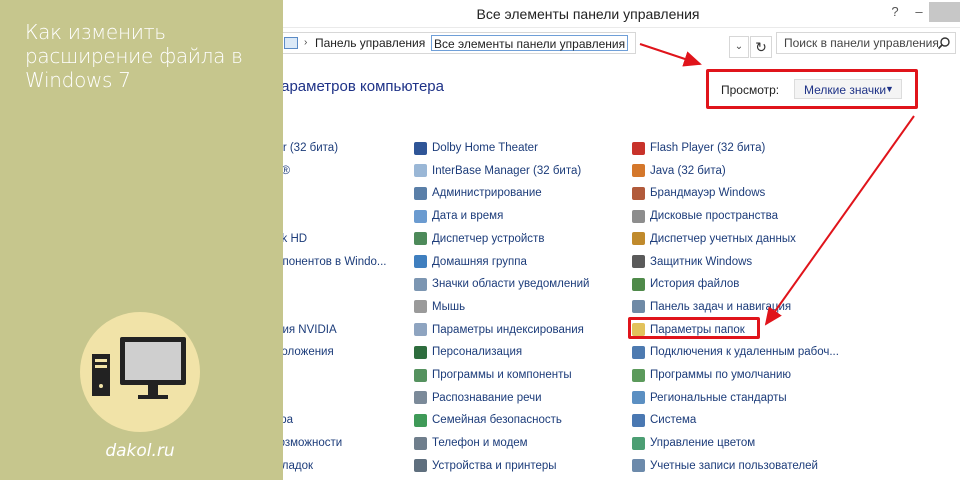  I want to click on minimize-button: –, so click(919, 12).